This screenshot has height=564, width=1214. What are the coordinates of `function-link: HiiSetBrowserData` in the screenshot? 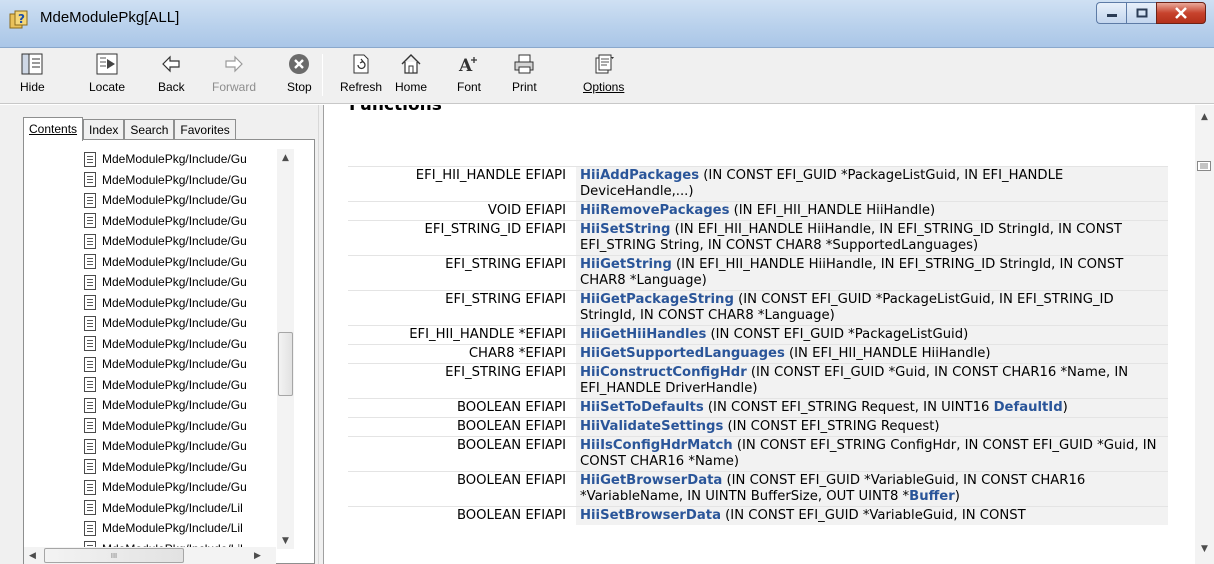 It's located at (650, 515).